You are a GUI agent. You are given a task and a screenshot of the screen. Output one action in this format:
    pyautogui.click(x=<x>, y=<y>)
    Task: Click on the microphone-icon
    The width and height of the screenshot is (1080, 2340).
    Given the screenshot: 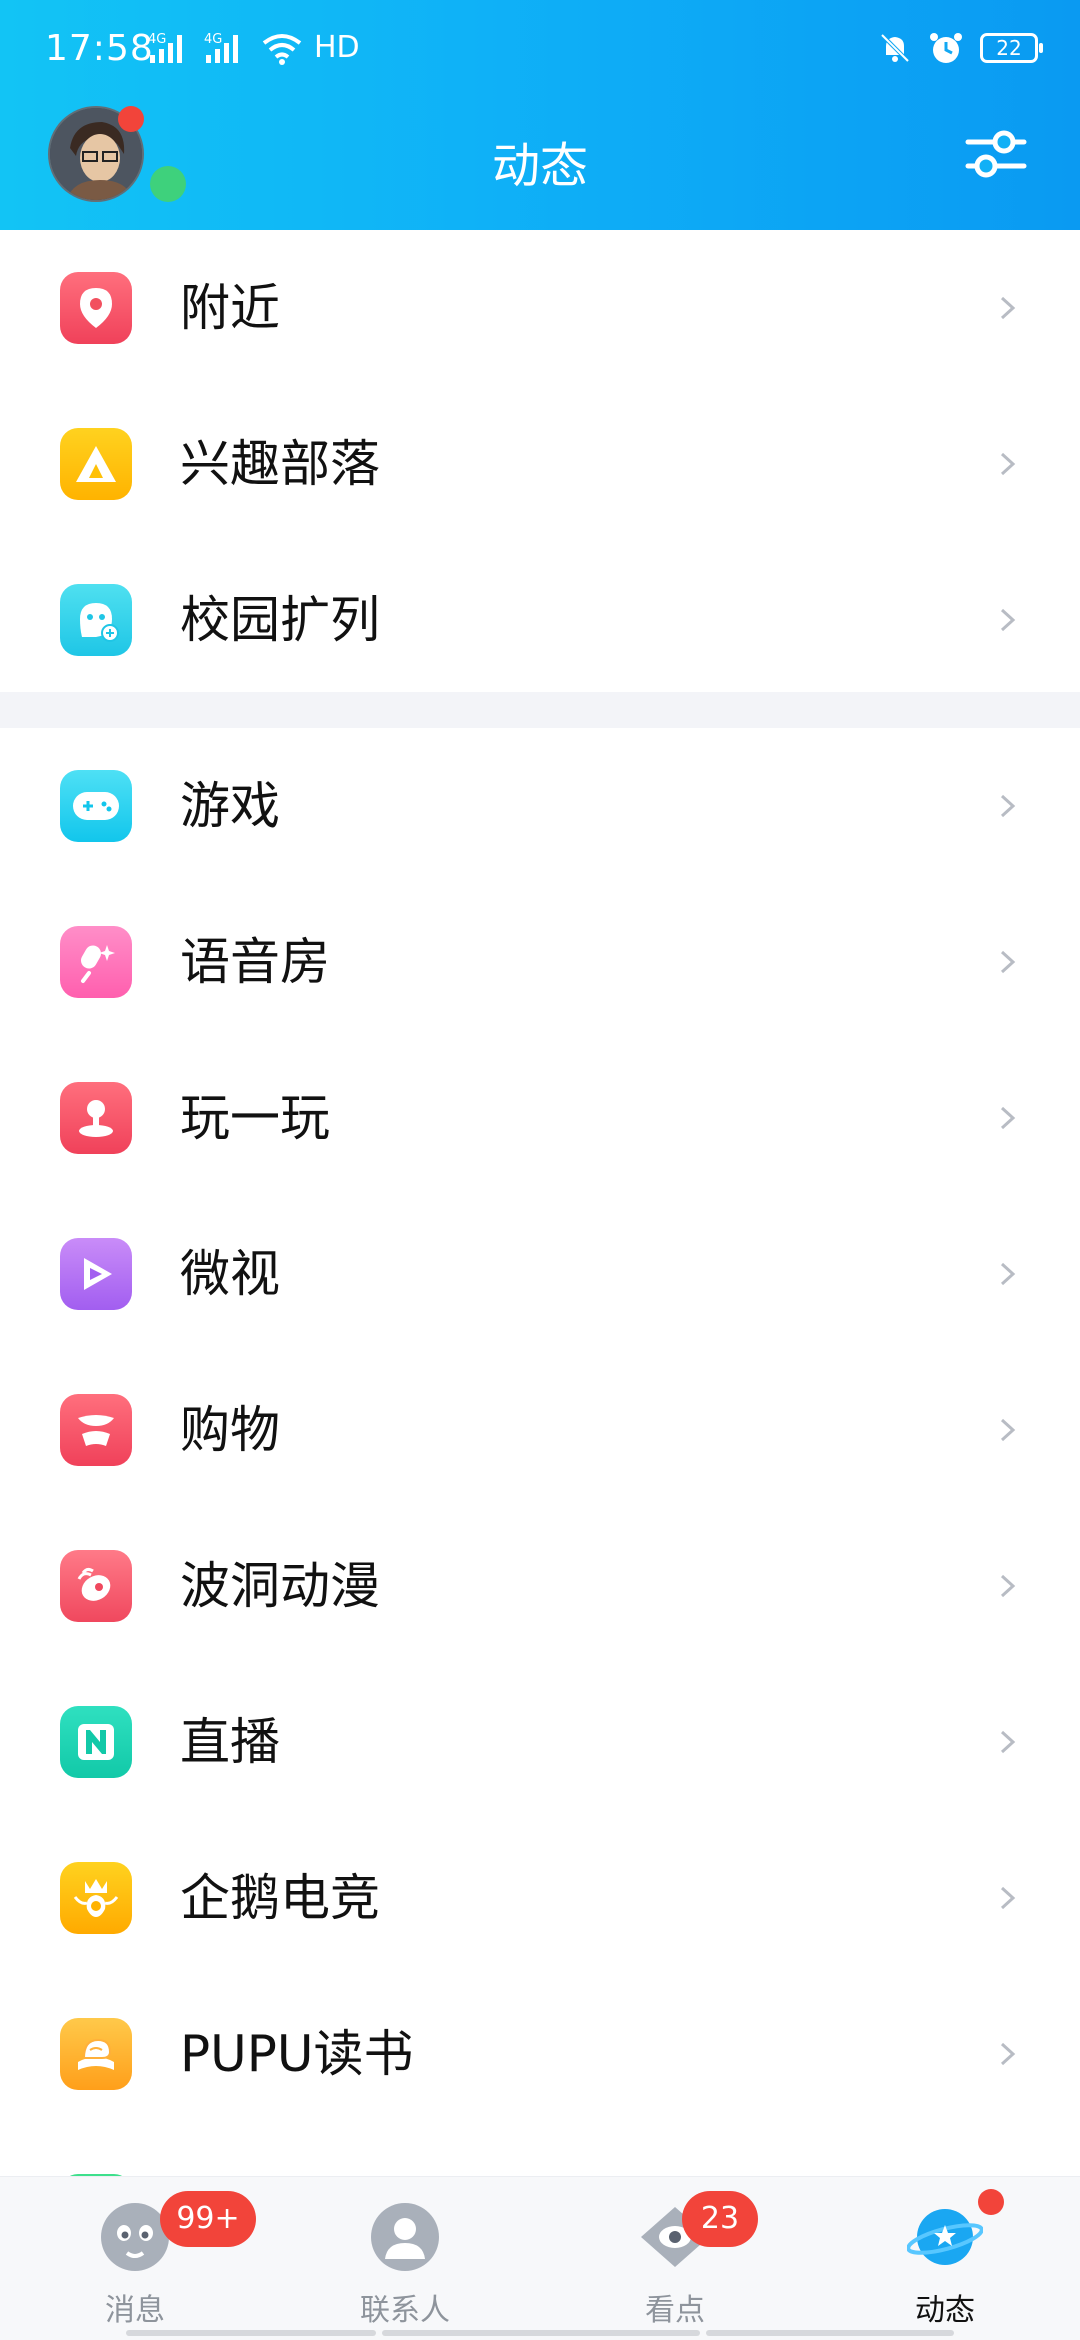 What is the action you would take?
    pyautogui.click(x=96, y=962)
    